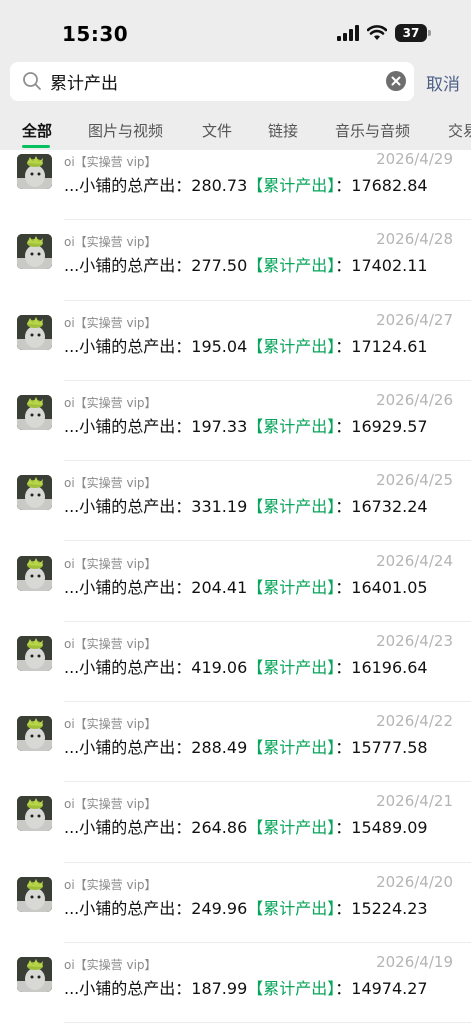 The width and height of the screenshot is (471, 1024). Describe the element at coordinates (372, 130) in the screenshot. I see `tab-music-audio: 音乐与音频` at that location.